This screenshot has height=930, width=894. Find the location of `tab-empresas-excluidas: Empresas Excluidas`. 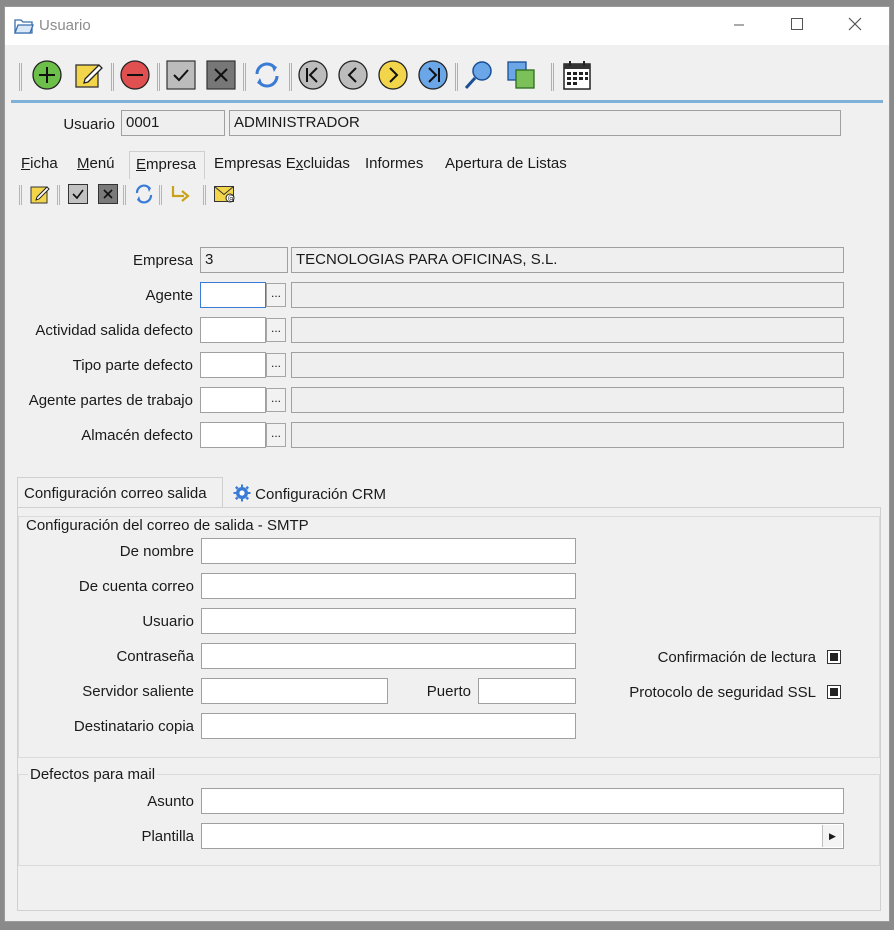

tab-empresas-excluidas: Empresas Excluidas is located at coordinates (282, 163).